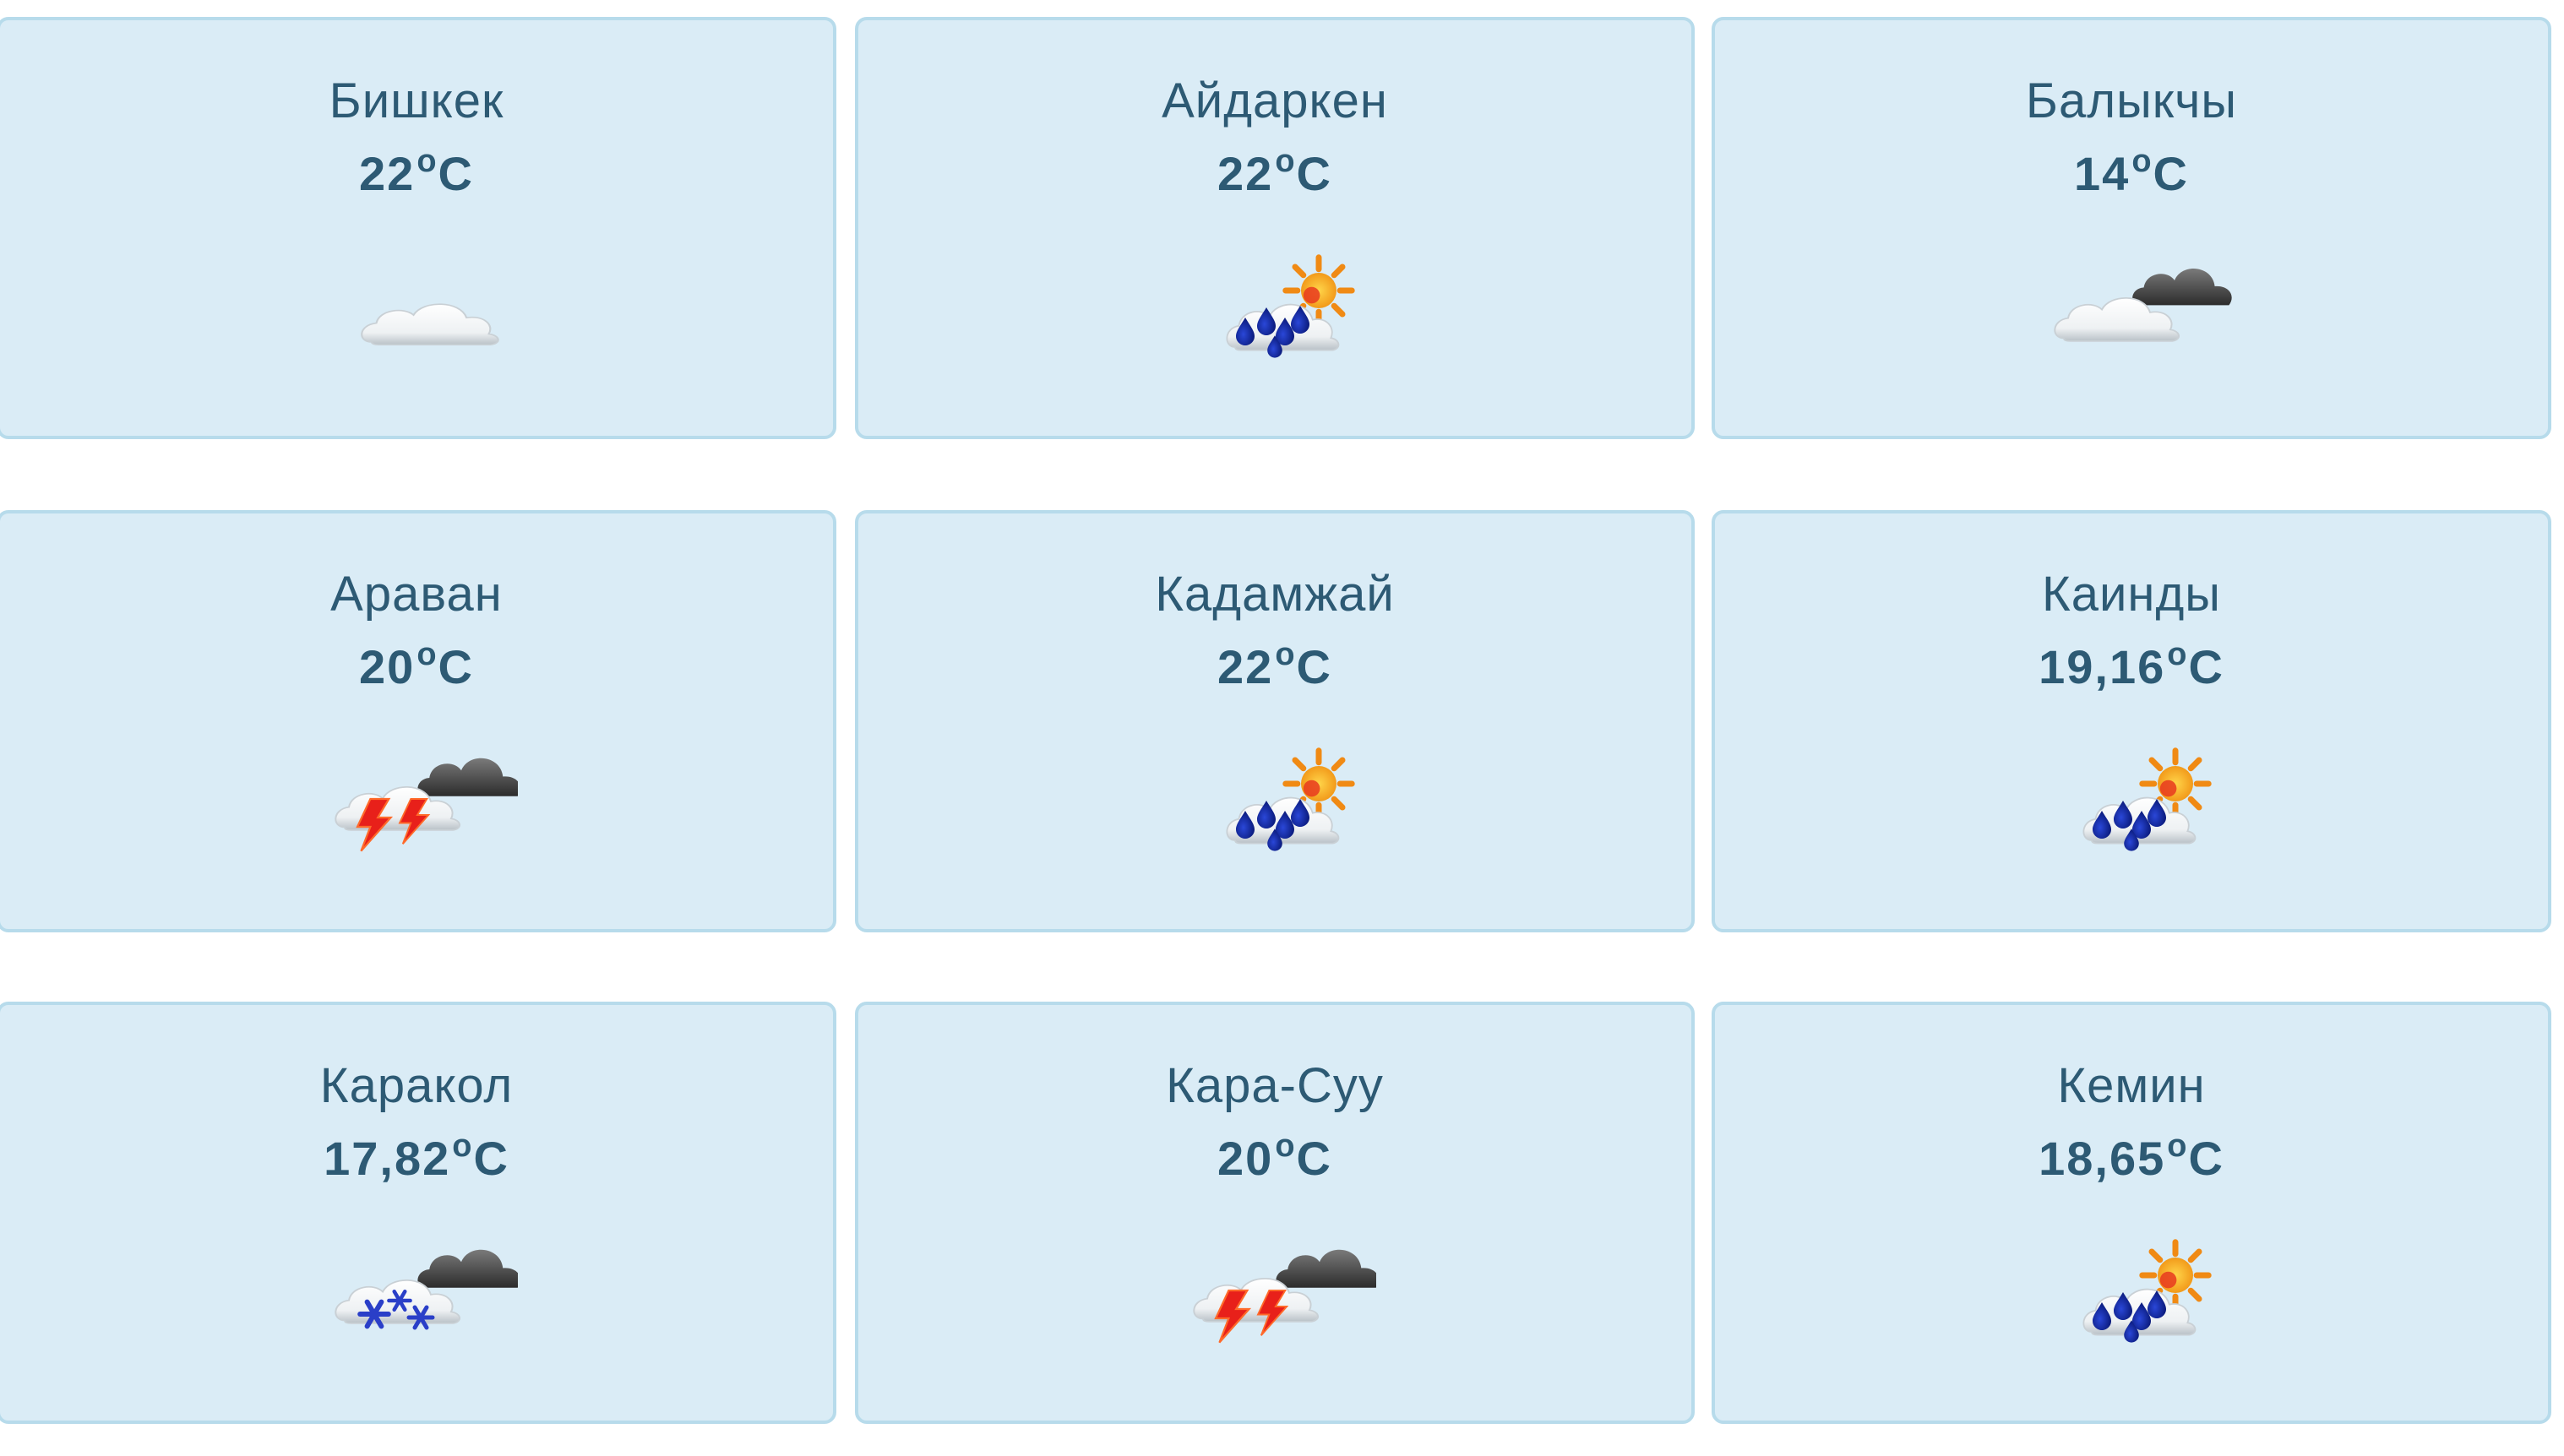 Image resolution: width=2564 pixels, height=1456 pixels. Describe the element at coordinates (1275, 721) in the screenshot. I see `weather-card-kadamjai: Кадамжай 22oC` at that location.